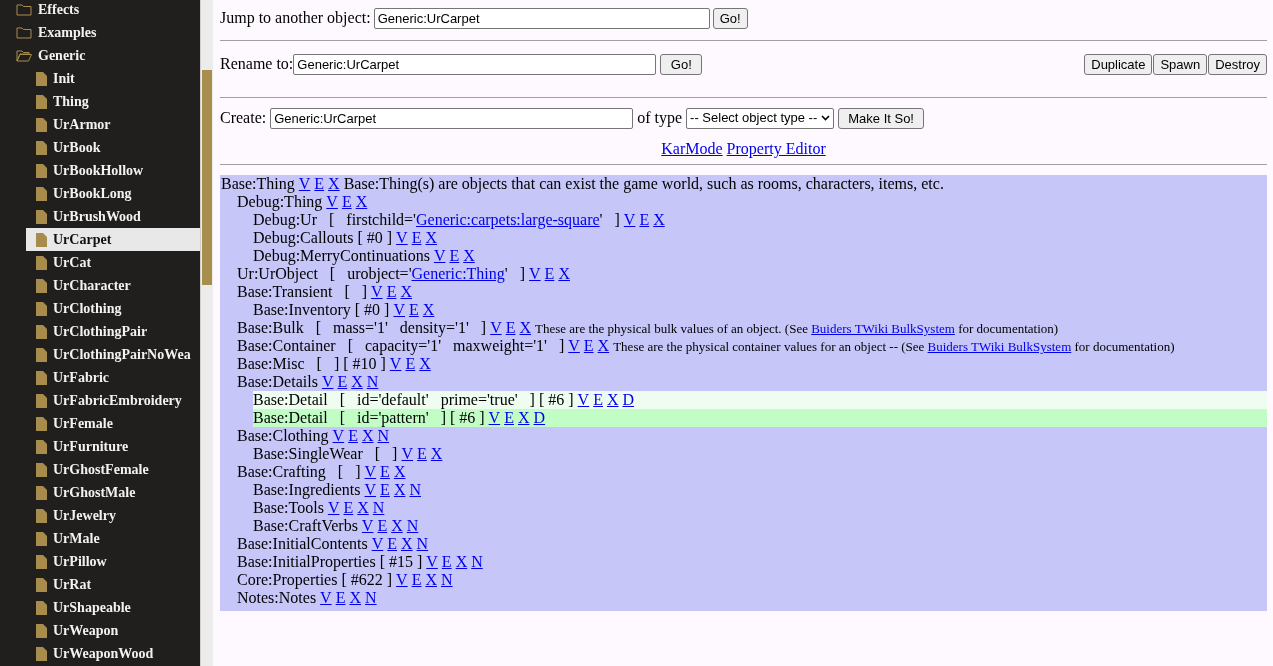  I want to click on sidebar-item: Generic, so click(104, 55).